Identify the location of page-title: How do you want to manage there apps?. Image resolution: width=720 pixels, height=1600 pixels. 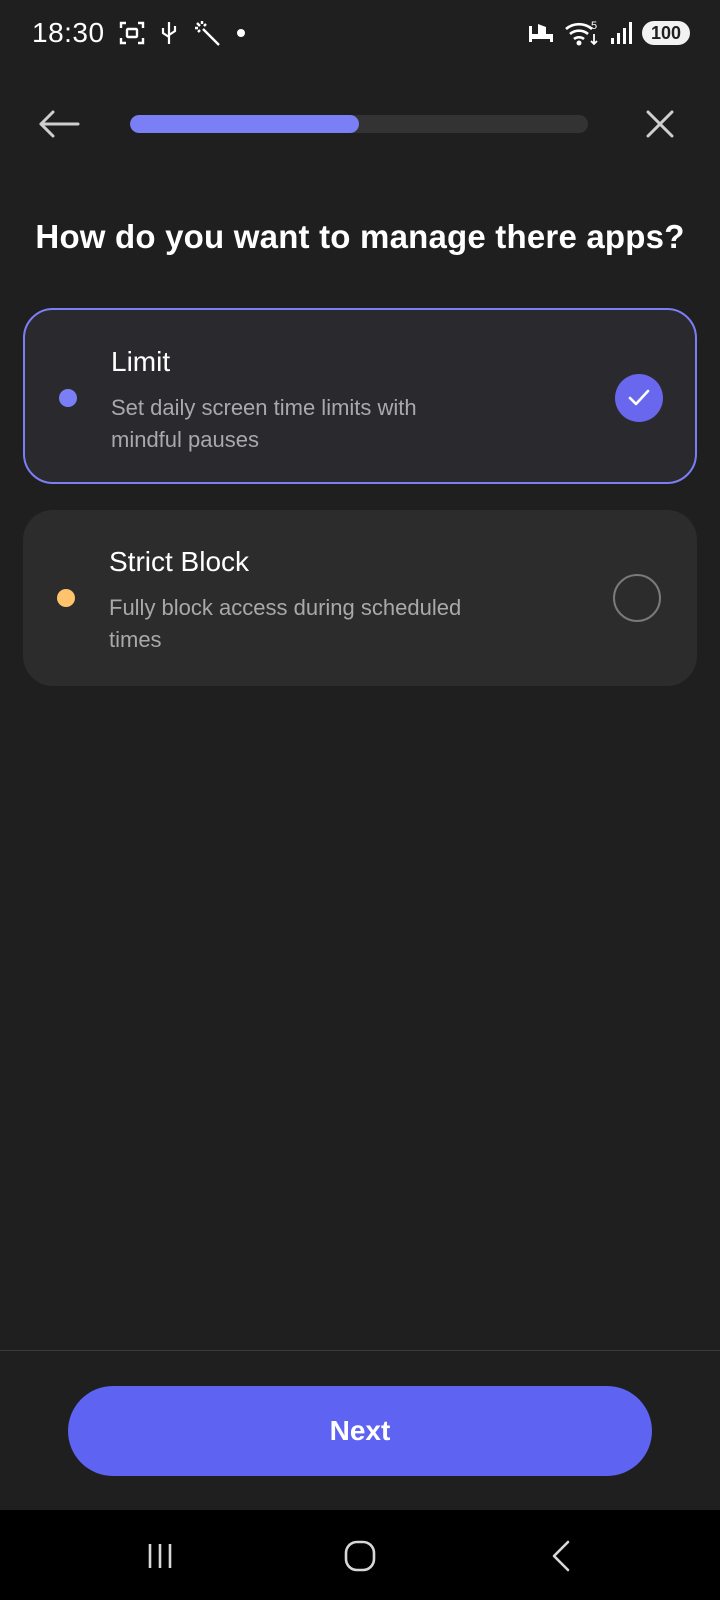
(360, 236).